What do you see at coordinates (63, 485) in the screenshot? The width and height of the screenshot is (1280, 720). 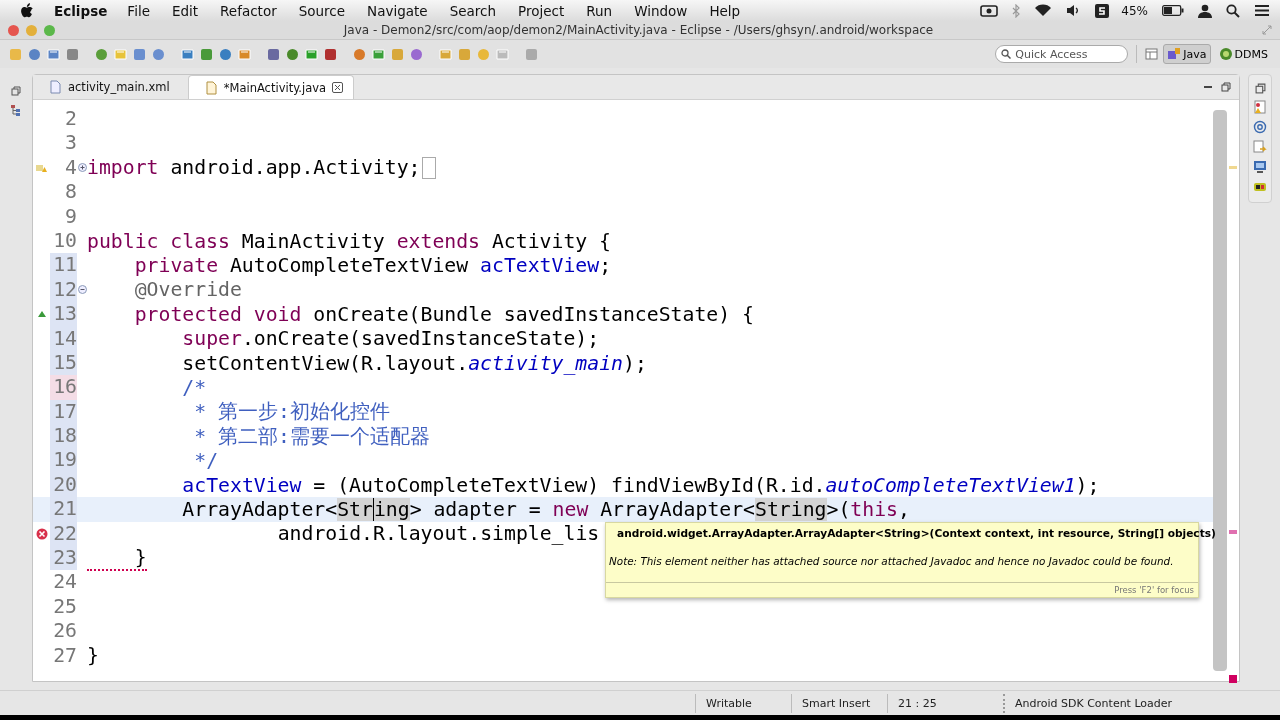 I see `line-number: 20` at bounding box center [63, 485].